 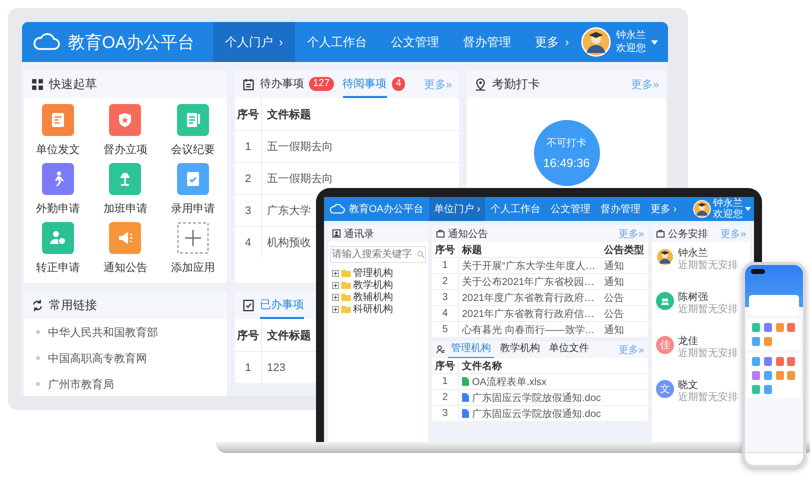 I want to click on person-name: 钟永兰, so click(x=693, y=254).